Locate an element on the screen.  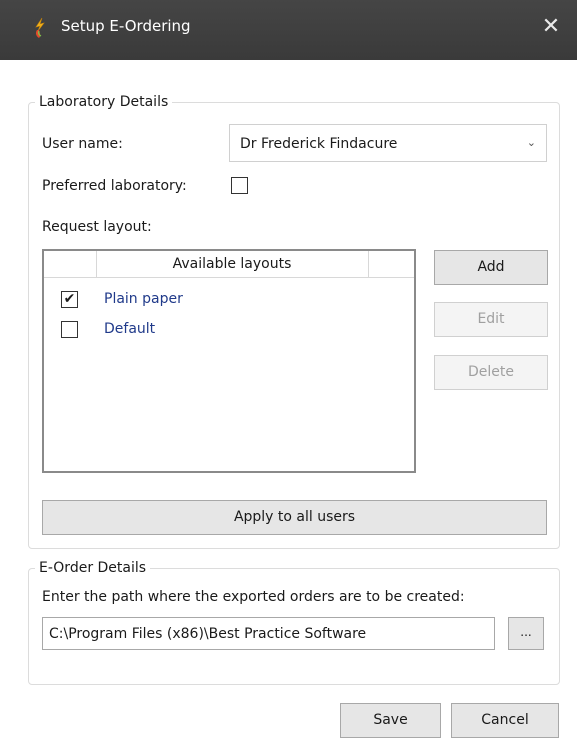
app-icon is located at coordinates (41, 28).